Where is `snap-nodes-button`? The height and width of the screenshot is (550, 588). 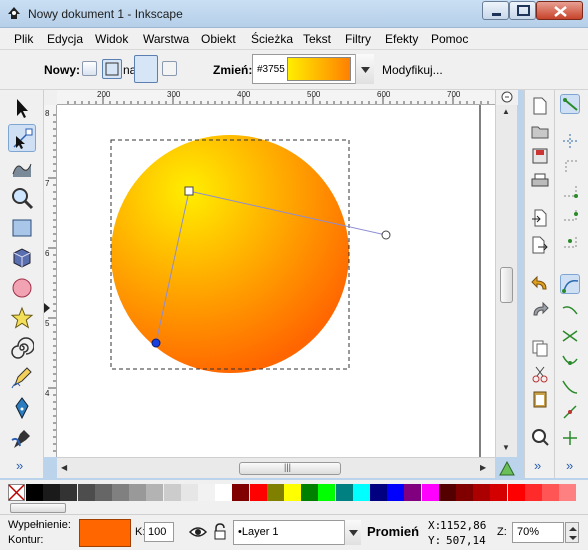 snap-nodes-button is located at coordinates (570, 284).